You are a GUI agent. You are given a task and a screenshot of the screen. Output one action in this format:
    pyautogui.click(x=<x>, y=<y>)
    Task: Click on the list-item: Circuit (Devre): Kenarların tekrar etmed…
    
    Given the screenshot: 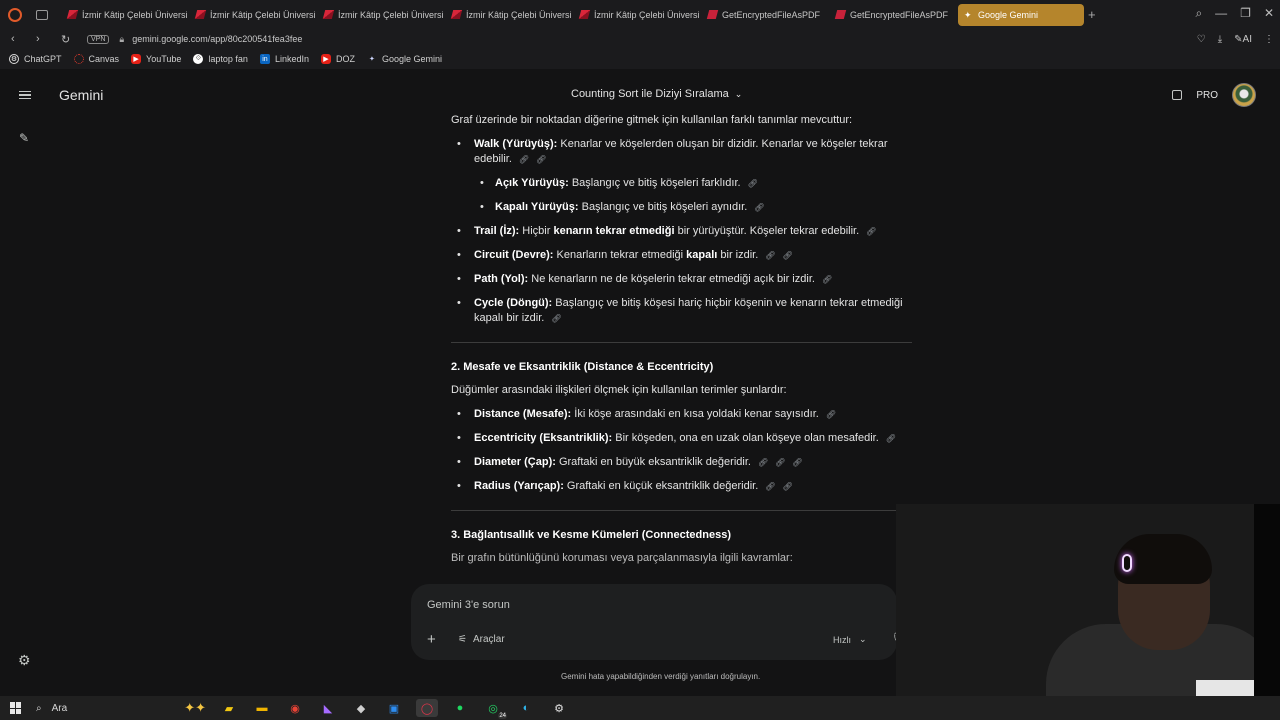 What is the action you would take?
    pyautogui.click(x=681, y=255)
    